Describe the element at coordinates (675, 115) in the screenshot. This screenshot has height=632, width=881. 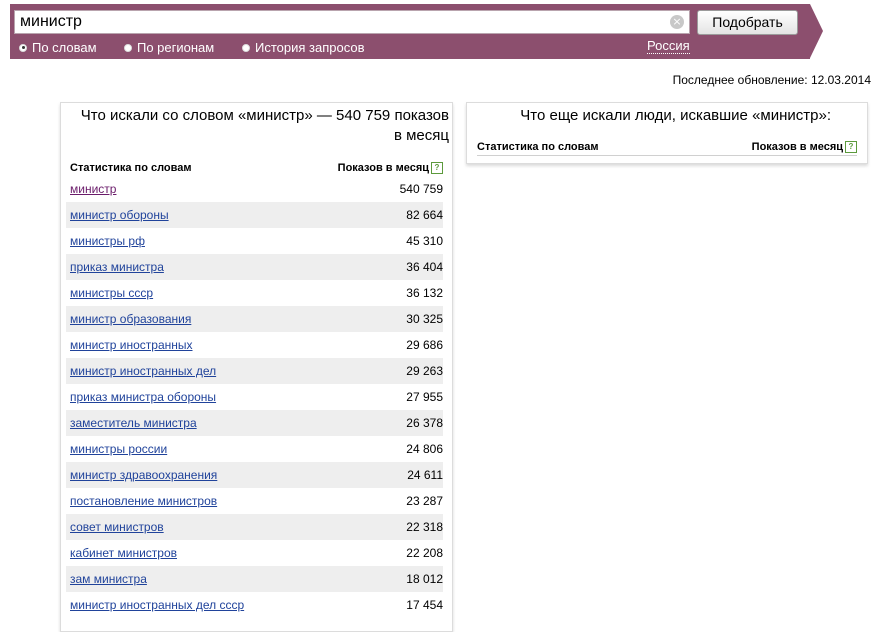
I see `panel-title: Что еще искали люди, искавшие «министр»:` at that location.